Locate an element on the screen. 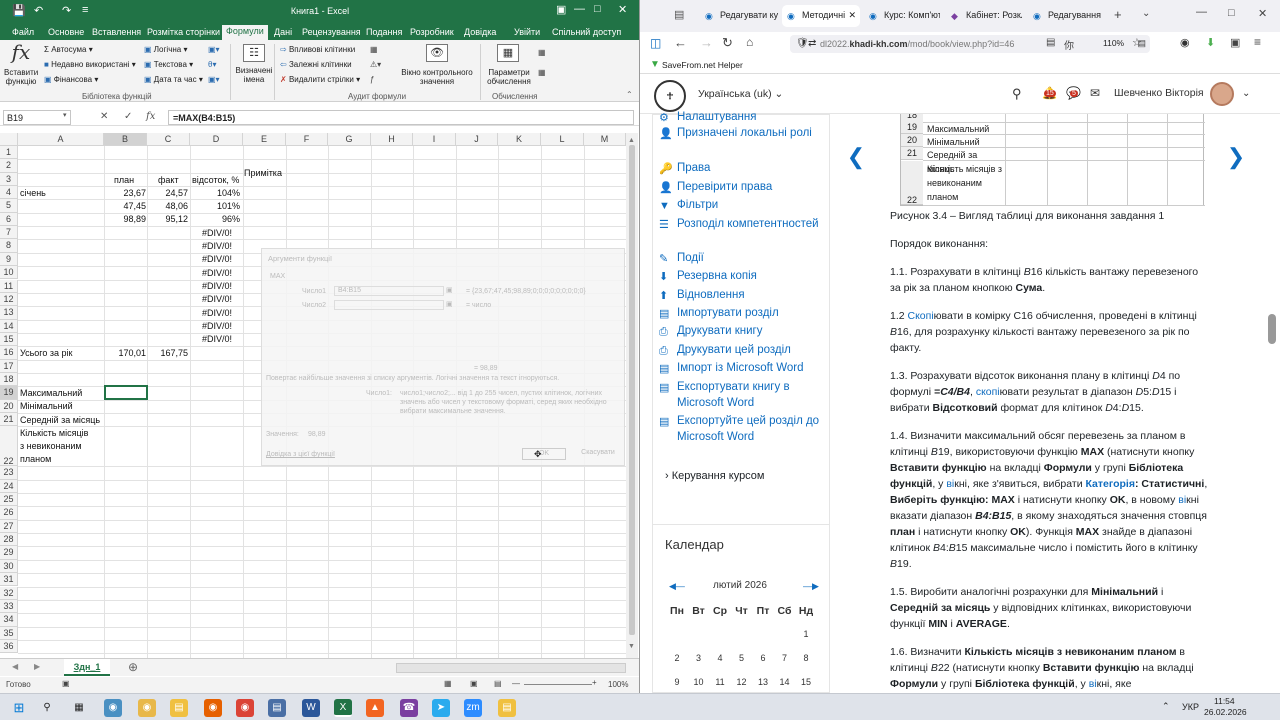 The image size is (1280, 720). row-header: 30 is located at coordinates (9, 566).